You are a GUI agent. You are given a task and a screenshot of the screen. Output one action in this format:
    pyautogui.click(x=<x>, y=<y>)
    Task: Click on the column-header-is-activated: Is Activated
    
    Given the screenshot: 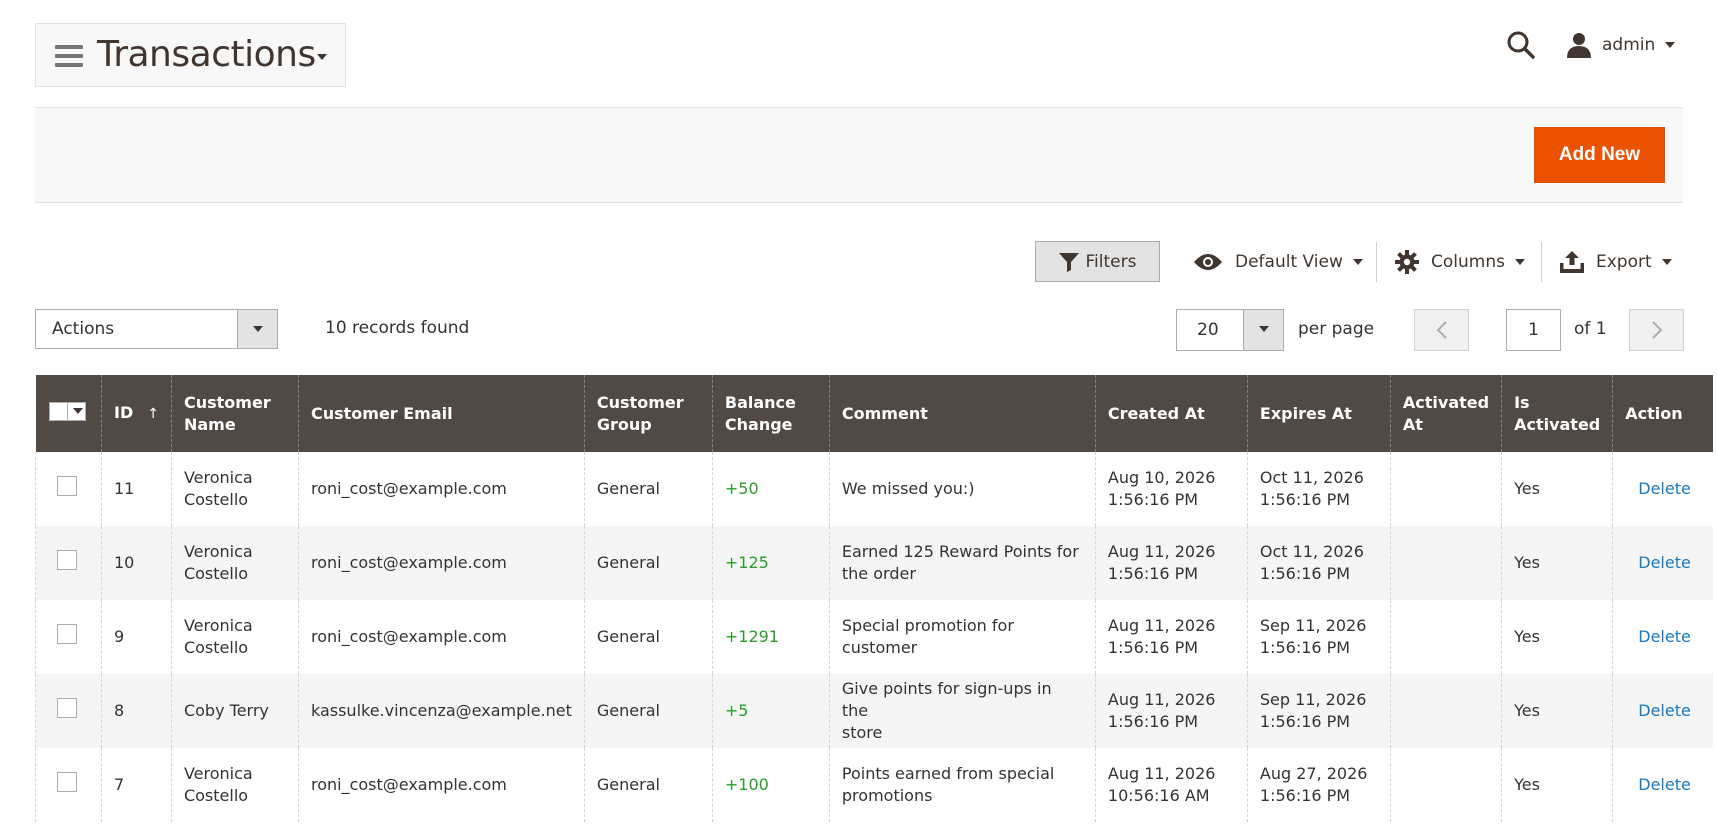 What is the action you would take?
    pyautogui.click(x=1557, y=413)
    